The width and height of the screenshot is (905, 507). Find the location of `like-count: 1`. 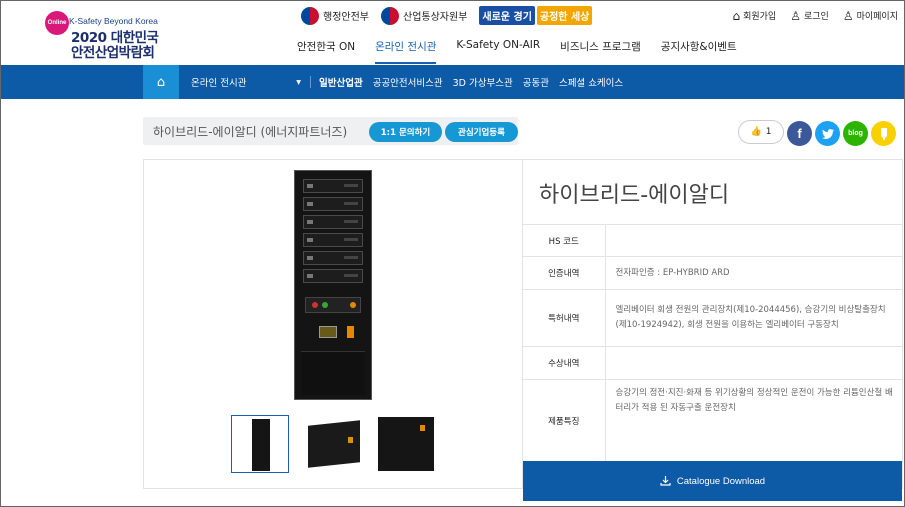

like-count: 1 is located at coordinates (768, 132).